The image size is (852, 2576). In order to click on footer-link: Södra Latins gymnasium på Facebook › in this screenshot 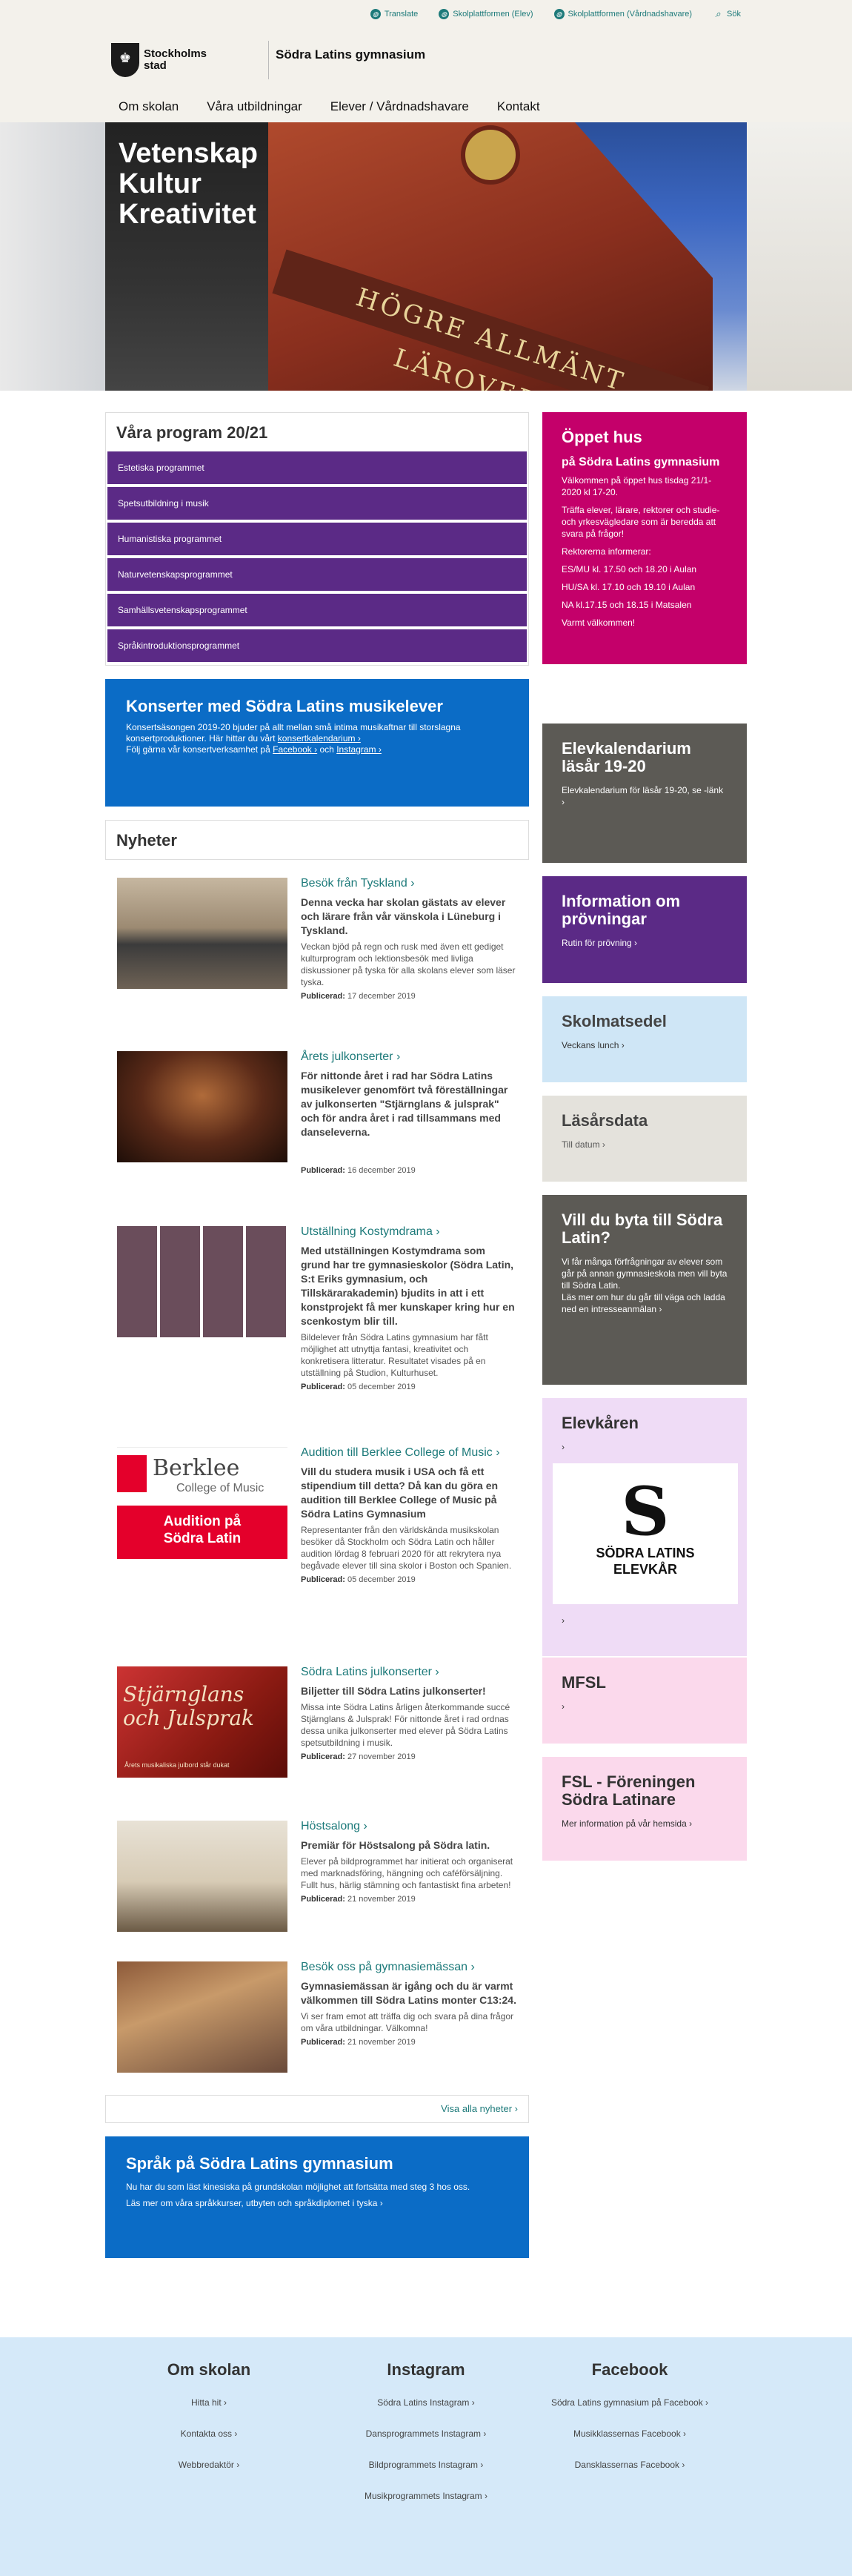, I will do `click(629, 2402)`.